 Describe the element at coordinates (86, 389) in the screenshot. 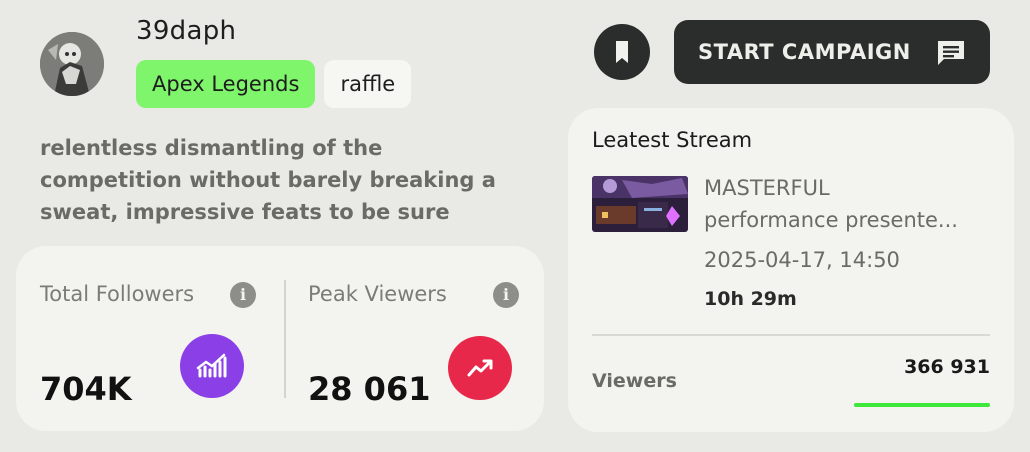

I see `total-followers-value: 704K` at that location.